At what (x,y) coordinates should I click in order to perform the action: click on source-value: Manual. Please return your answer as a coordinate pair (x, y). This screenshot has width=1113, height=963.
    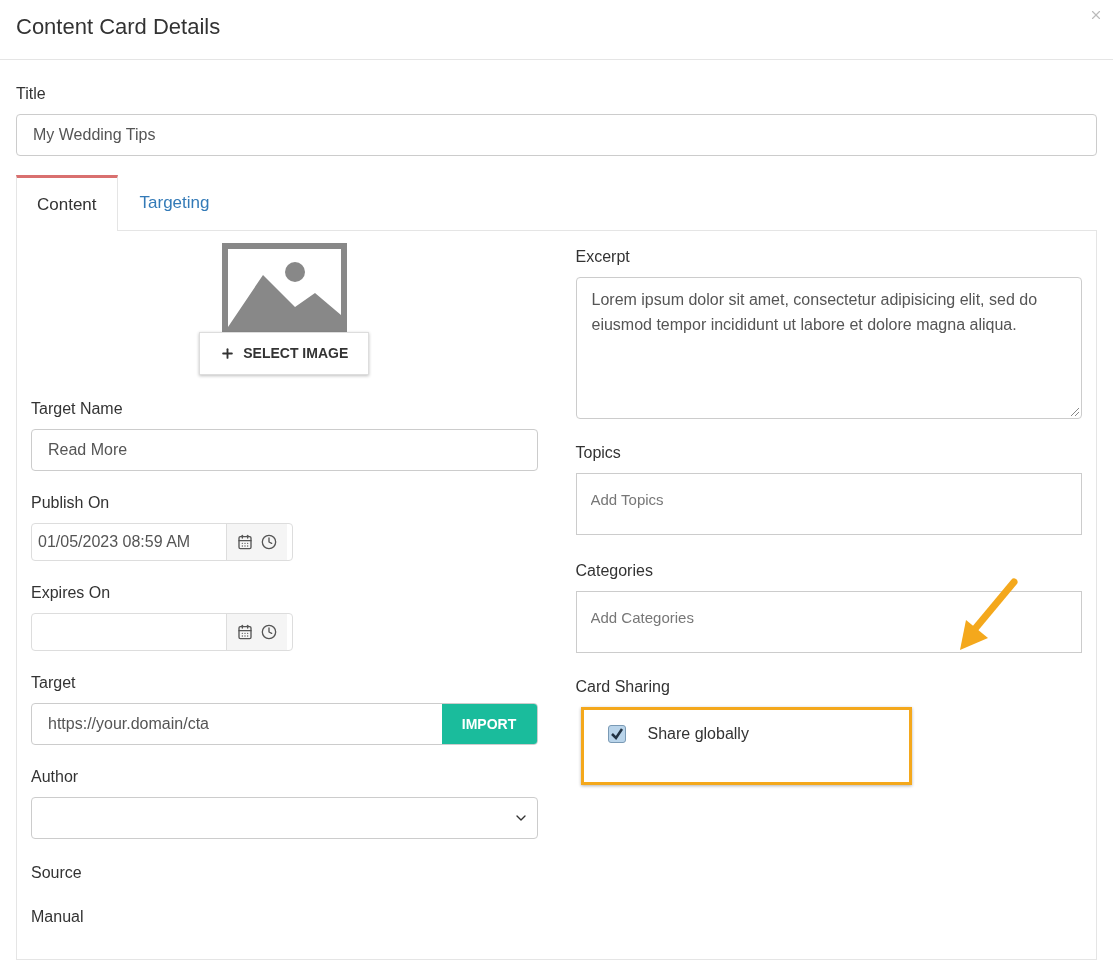
    Looking at the image, I should click on (58, 917).